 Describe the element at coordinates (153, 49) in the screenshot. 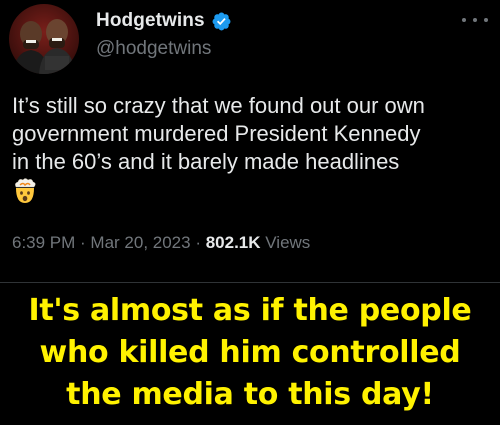

I see `author-handle: @hodgetwins` at that location.